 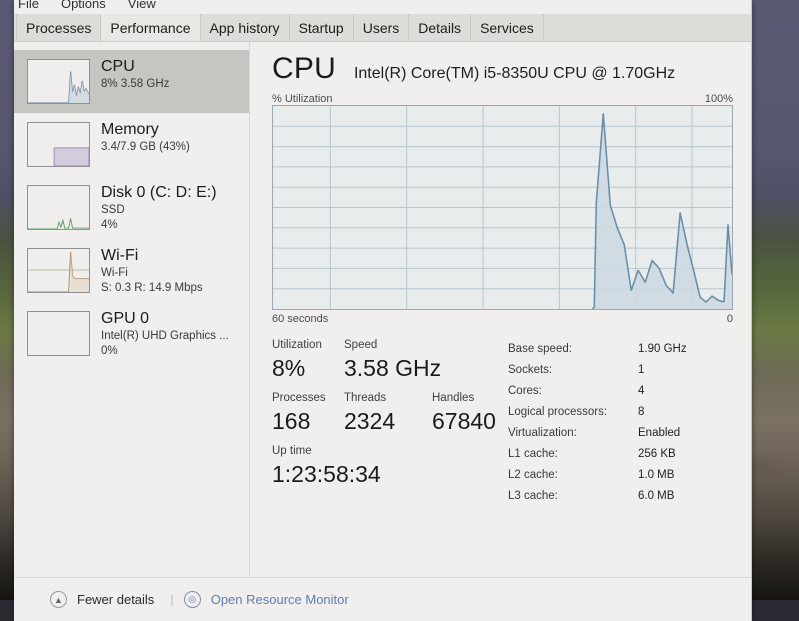 What do you see at coordinates (152, 256) in the screenshot?
I see `sidebar-wifi-title: Wi-Fi` at bounding box center [152, 256].